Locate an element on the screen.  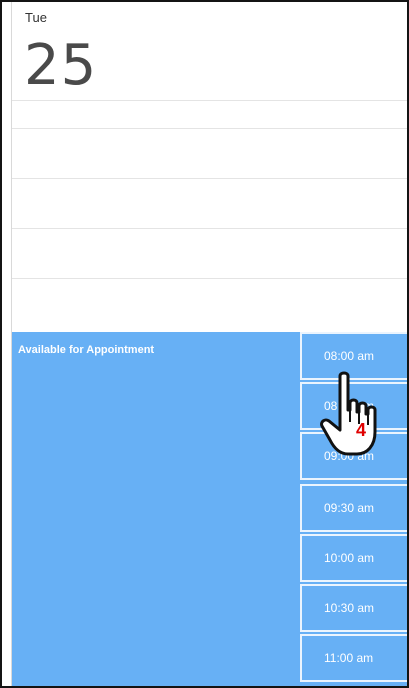
day-header: Tue 25 is located at coordinates (209, 52).